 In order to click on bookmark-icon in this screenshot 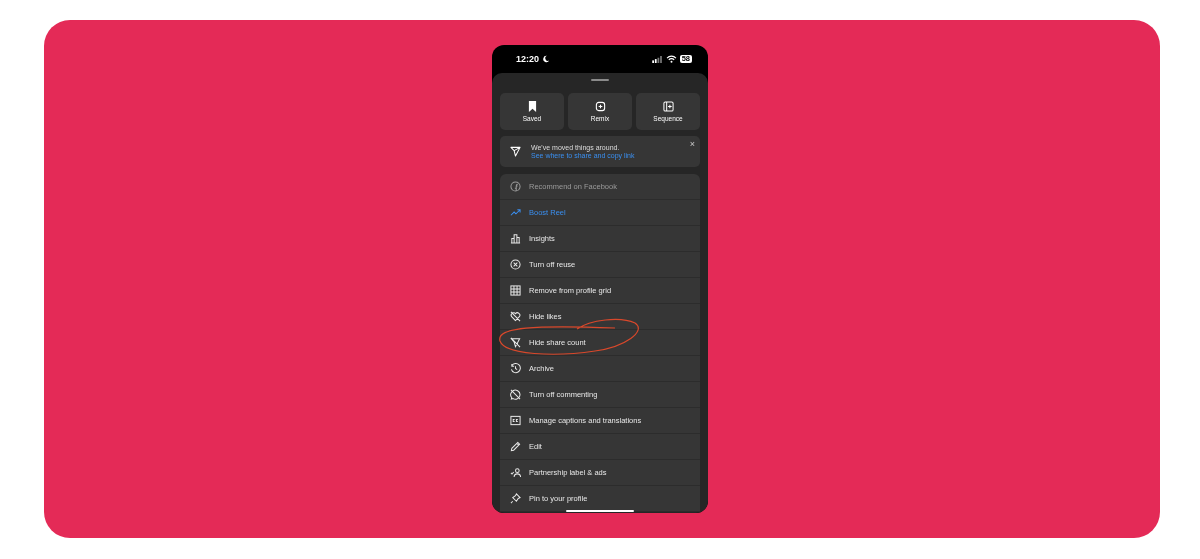, I will do `click(532, 106)`.